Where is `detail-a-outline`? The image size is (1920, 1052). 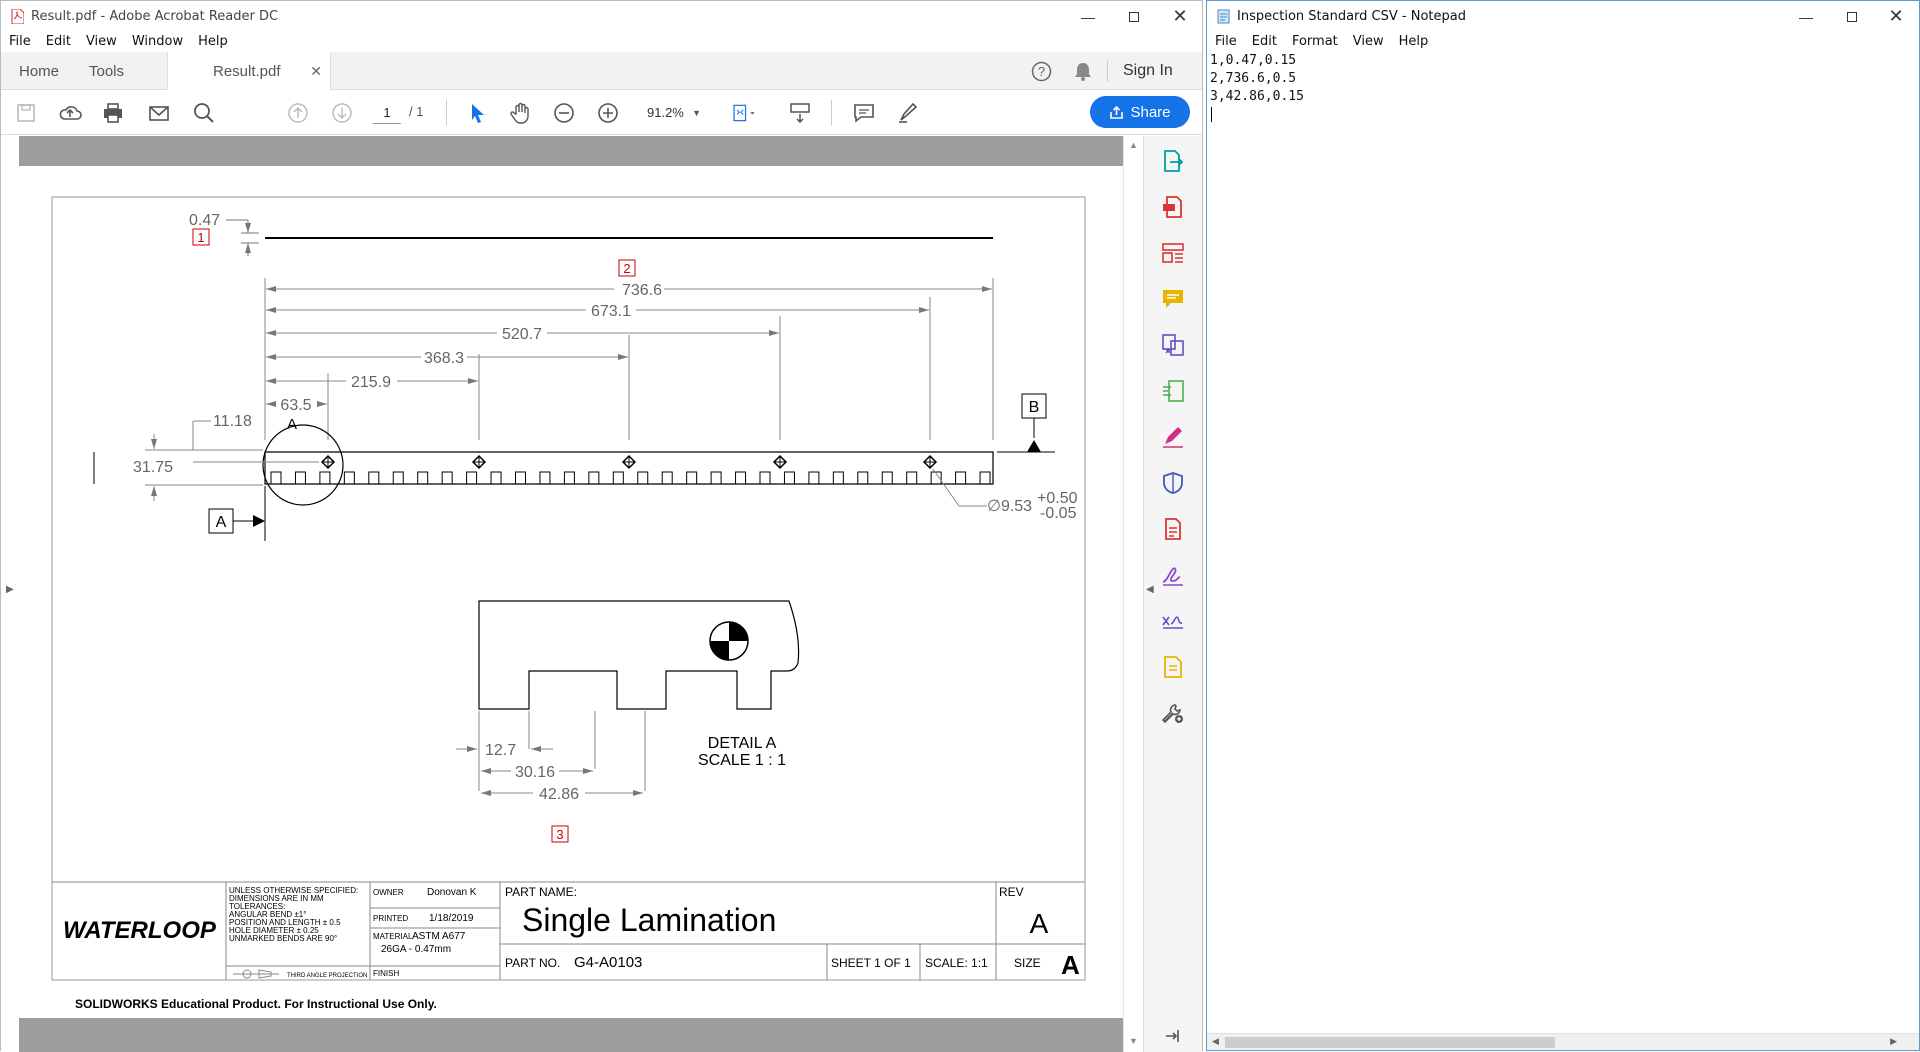
detail-a-outline is located at coordinates (639, 655).